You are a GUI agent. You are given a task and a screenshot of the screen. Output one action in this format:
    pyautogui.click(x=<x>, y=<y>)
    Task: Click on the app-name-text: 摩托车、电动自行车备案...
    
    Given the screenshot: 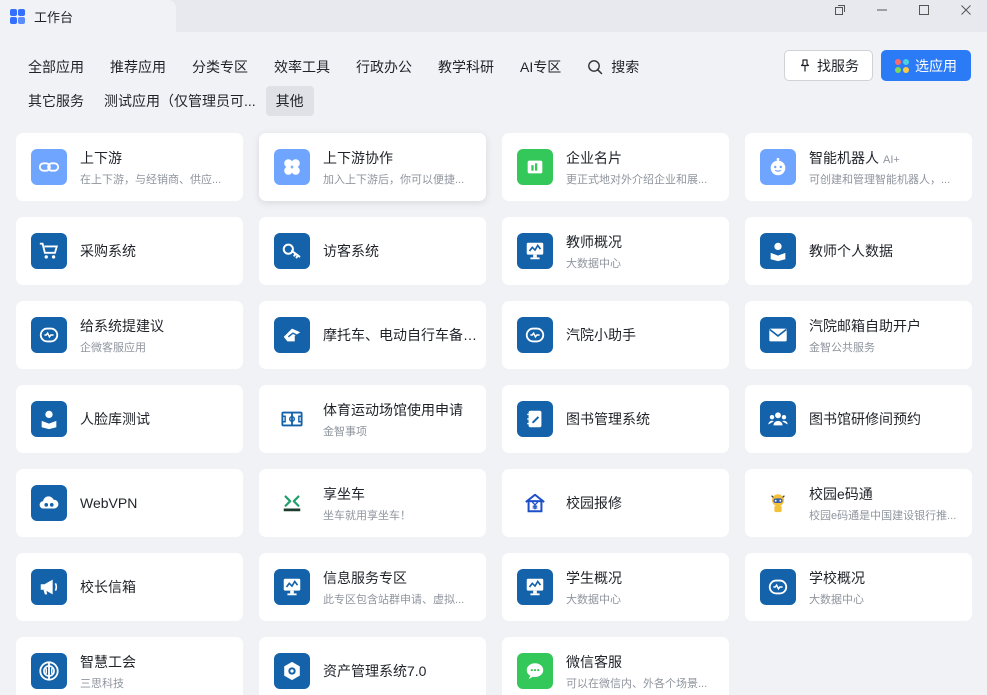 What is the action you would take?
    pyautogui.click(x=403, y=335)
    